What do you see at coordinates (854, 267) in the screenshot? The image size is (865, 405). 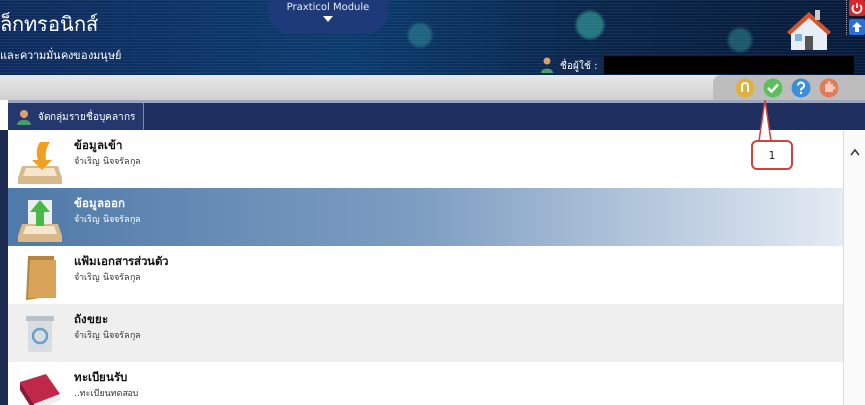 I see `scrollbar` at bounding box center [854, 267].